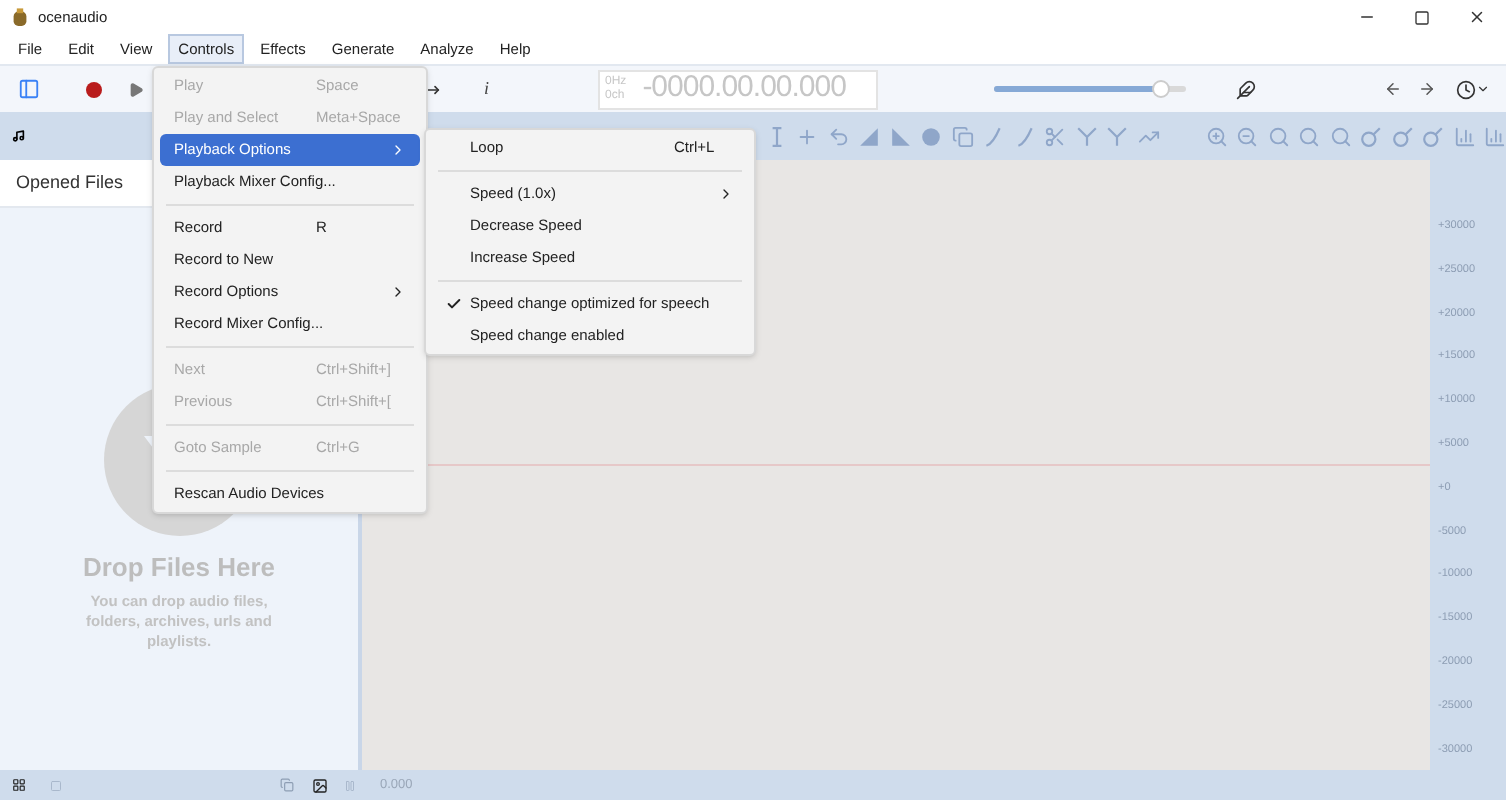  I want to click on time-readout: -0000.00.00.000, so click(744, 88).